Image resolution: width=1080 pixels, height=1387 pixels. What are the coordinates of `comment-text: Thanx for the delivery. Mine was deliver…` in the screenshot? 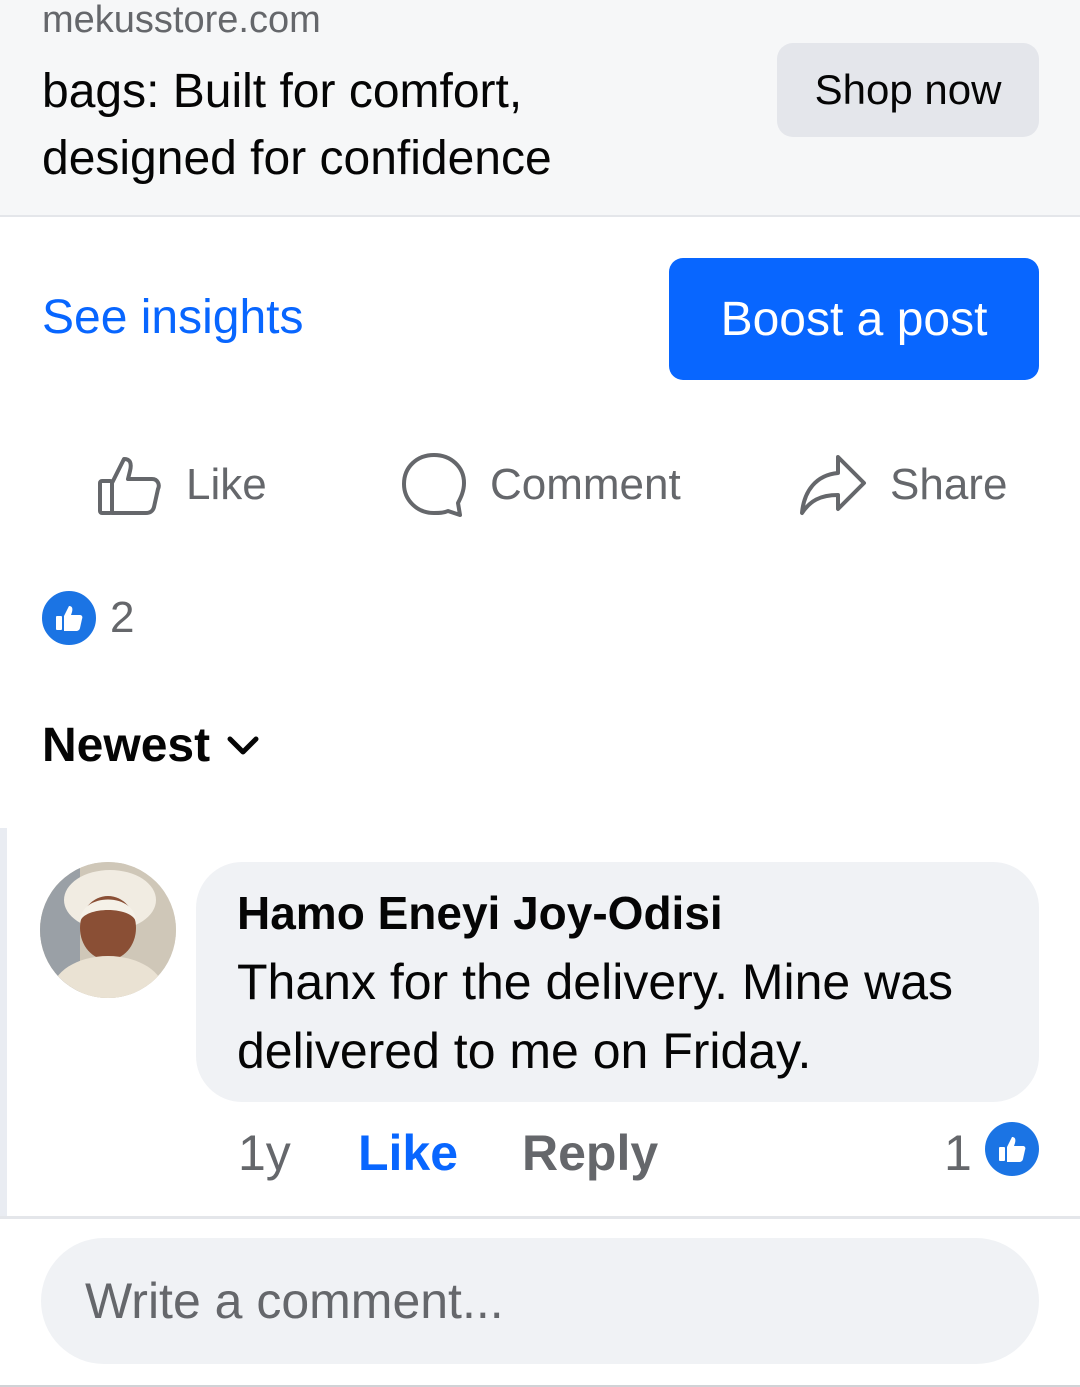 It's located at (595, 1016).